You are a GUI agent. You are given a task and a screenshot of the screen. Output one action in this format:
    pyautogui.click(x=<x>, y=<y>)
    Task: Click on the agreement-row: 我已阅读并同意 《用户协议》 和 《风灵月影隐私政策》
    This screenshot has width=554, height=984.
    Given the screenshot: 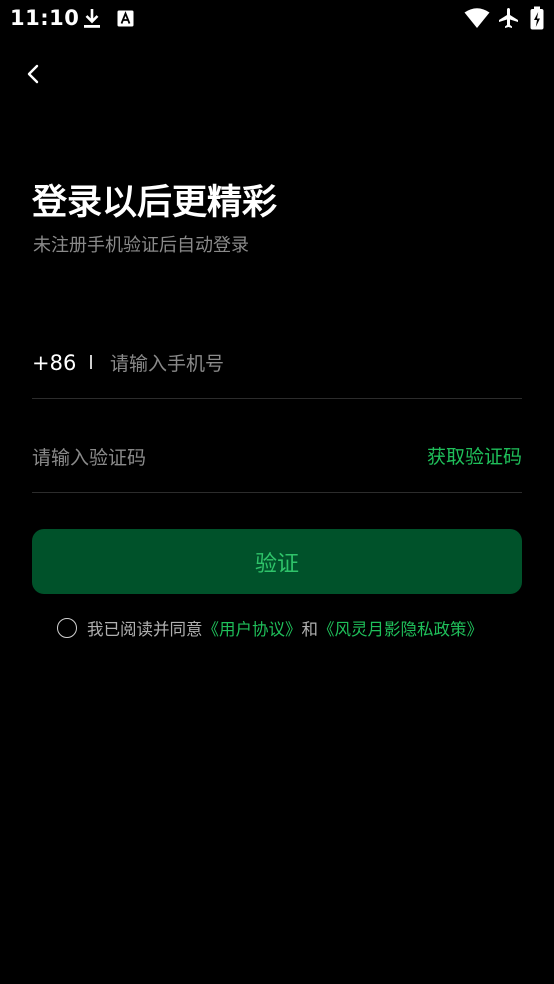 What is the action you would take?
    pyautogui.click(x=270, y=628)
    